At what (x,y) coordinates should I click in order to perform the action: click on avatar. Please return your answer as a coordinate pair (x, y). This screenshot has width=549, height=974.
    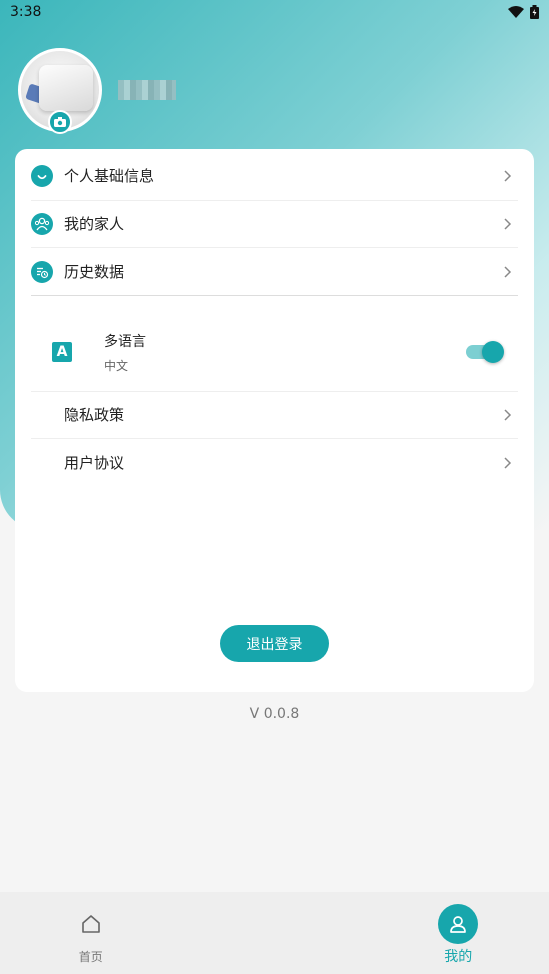
    Looking at the image, I should click on (60, 91).